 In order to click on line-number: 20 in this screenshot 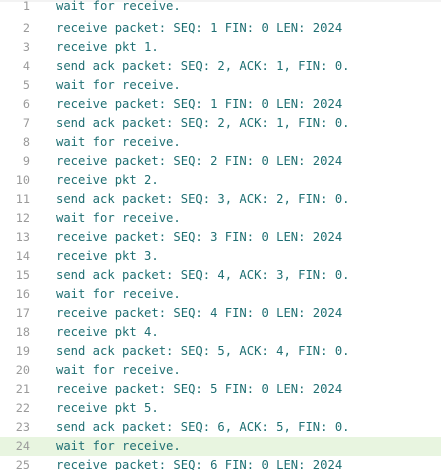, I will do `click(22, 370)`.